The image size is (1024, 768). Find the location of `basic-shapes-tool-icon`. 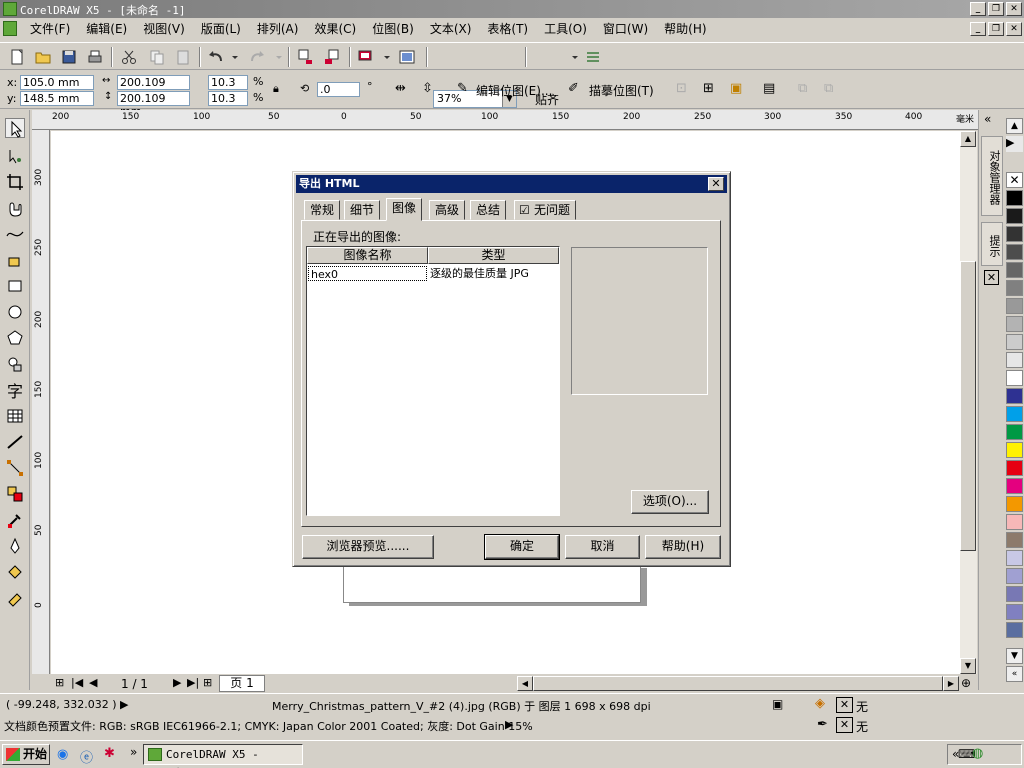

basic-shapes-tool-icon is located at coordinates (15, 364).